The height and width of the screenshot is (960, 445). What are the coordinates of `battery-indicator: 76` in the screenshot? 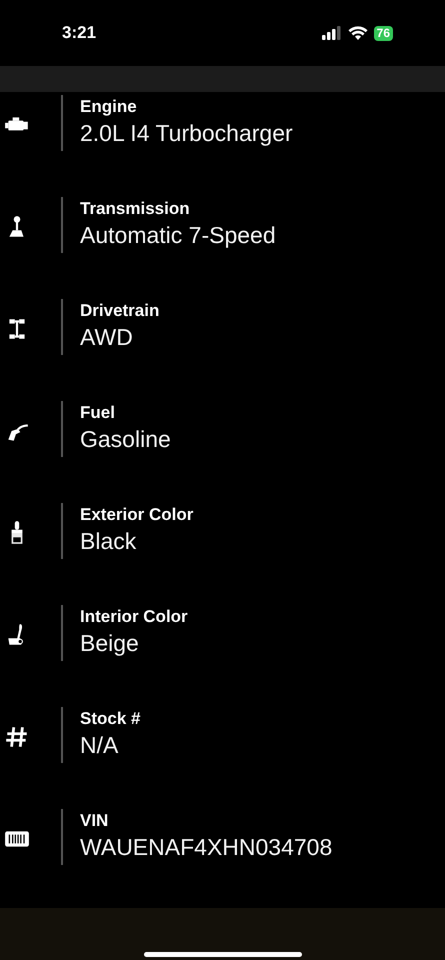 It's located at (383, 33).